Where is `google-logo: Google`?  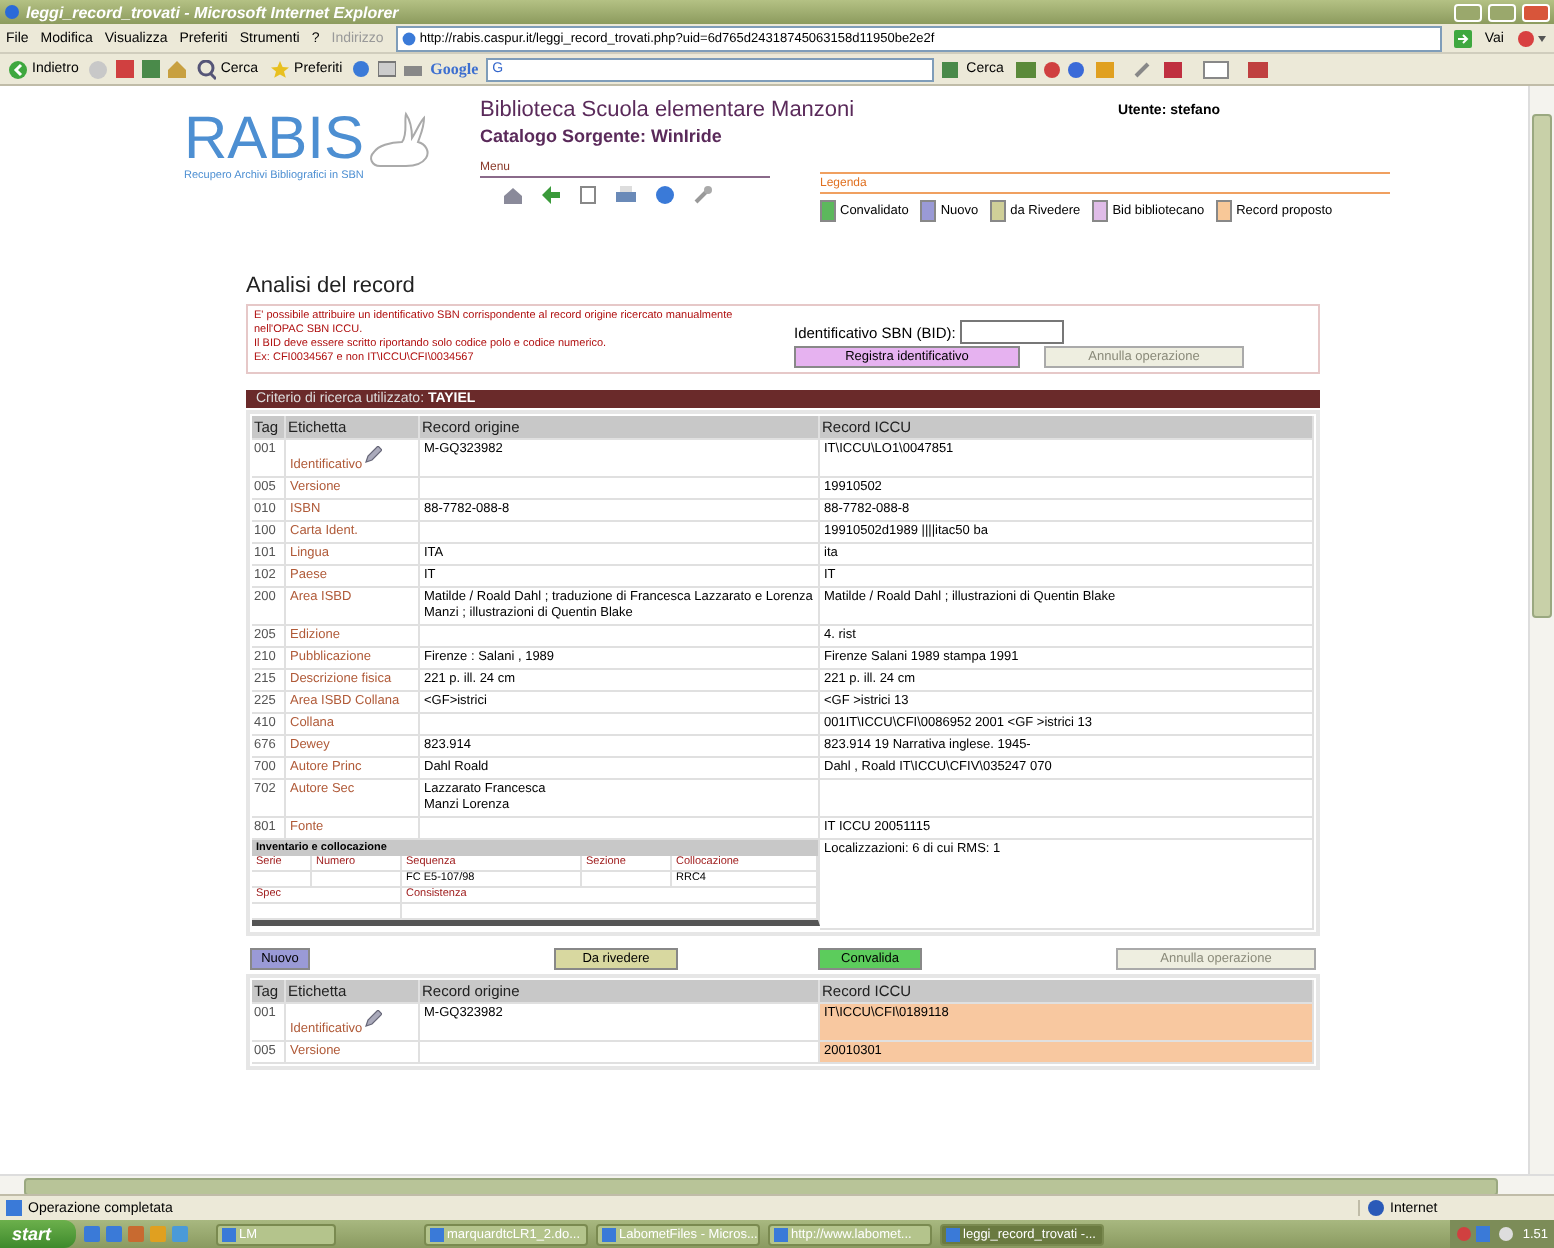 google-logo: Google is located at coordinates (454, 69).